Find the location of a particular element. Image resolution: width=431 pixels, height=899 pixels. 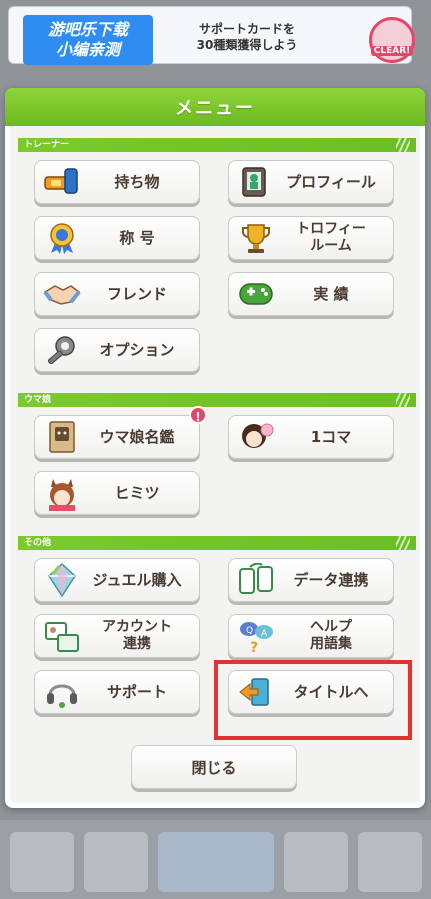

exit-door-icon is located at coordinates (256, 692).